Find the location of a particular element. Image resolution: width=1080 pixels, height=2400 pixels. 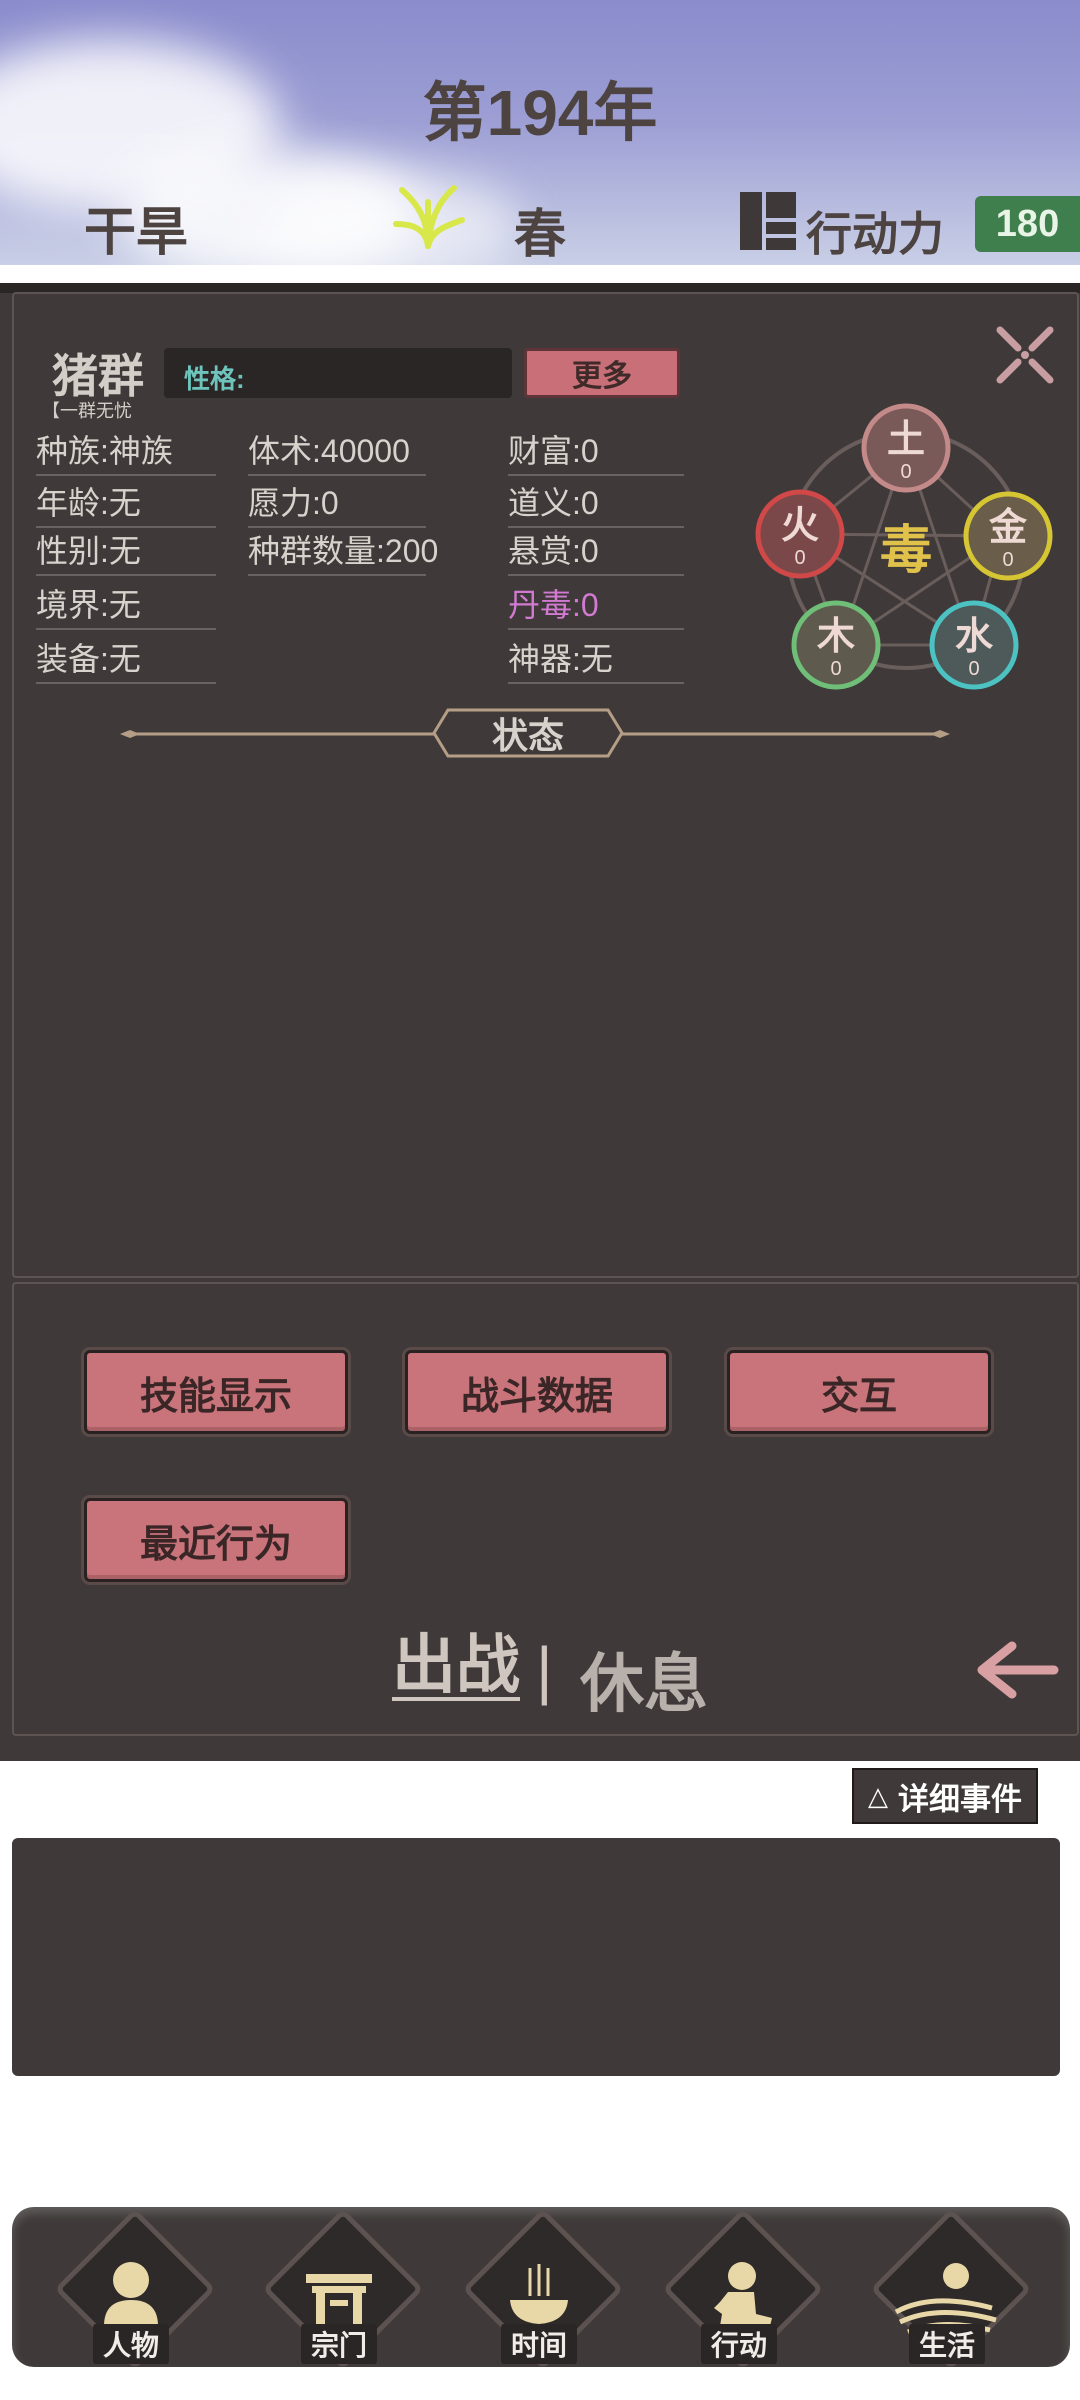

detail-events-button: △ 详细事件 is located at coordinates (945, 1796).